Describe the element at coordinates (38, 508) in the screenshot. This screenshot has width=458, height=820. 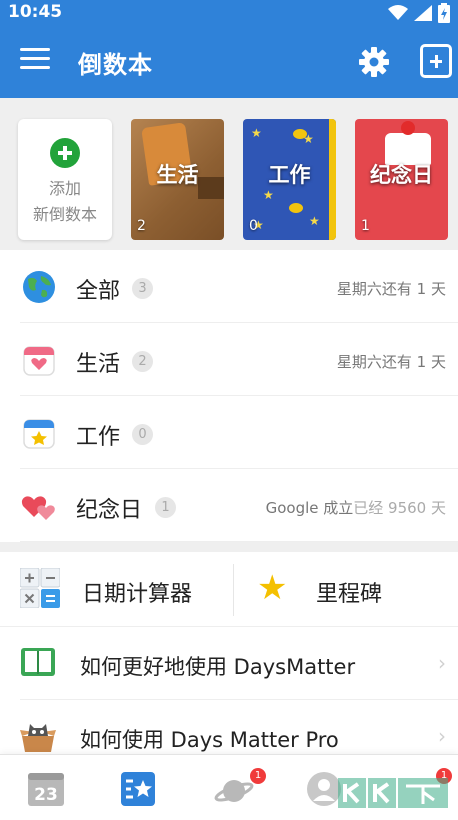
I see `hearts-icon` at that location.